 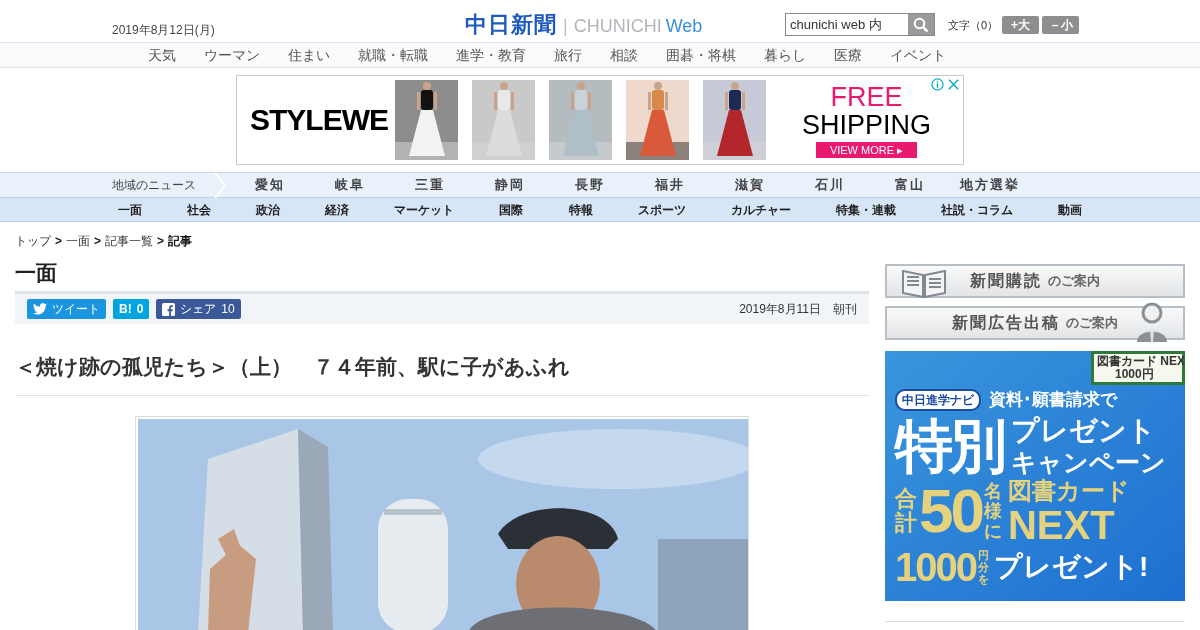 What do you see at coordinates (750, 185) in the screenshot?
I see `region-link: 滋賀` at bounding box center [750, 185].